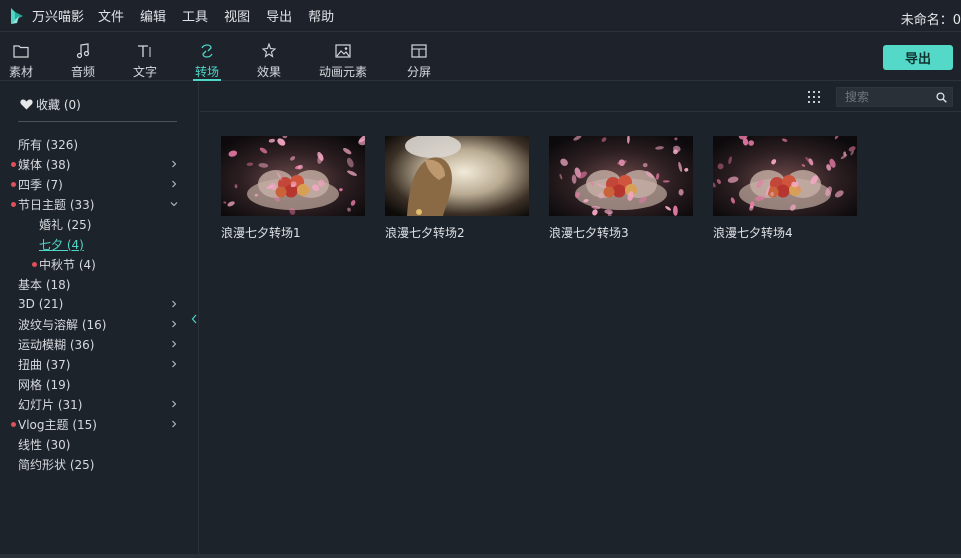 This screenshot has width=961, height=558. Describe the element at coordinates (343, 51) in the screenshot. I see `image-icon` at that location.